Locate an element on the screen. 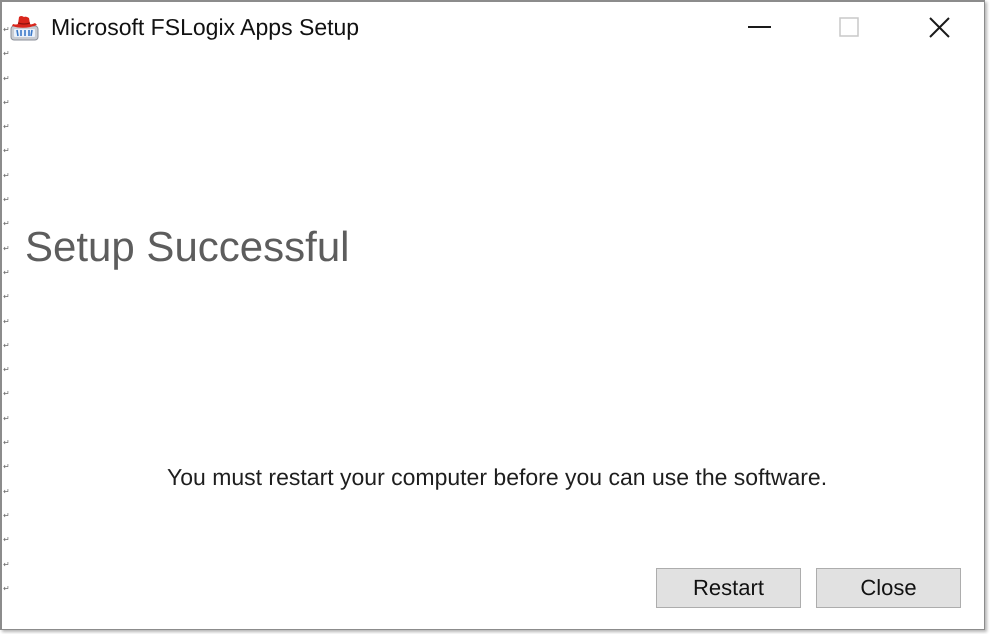 This screenshot has width=990, height=634. hat-over-box-icon is located at coordinates (24, 28).